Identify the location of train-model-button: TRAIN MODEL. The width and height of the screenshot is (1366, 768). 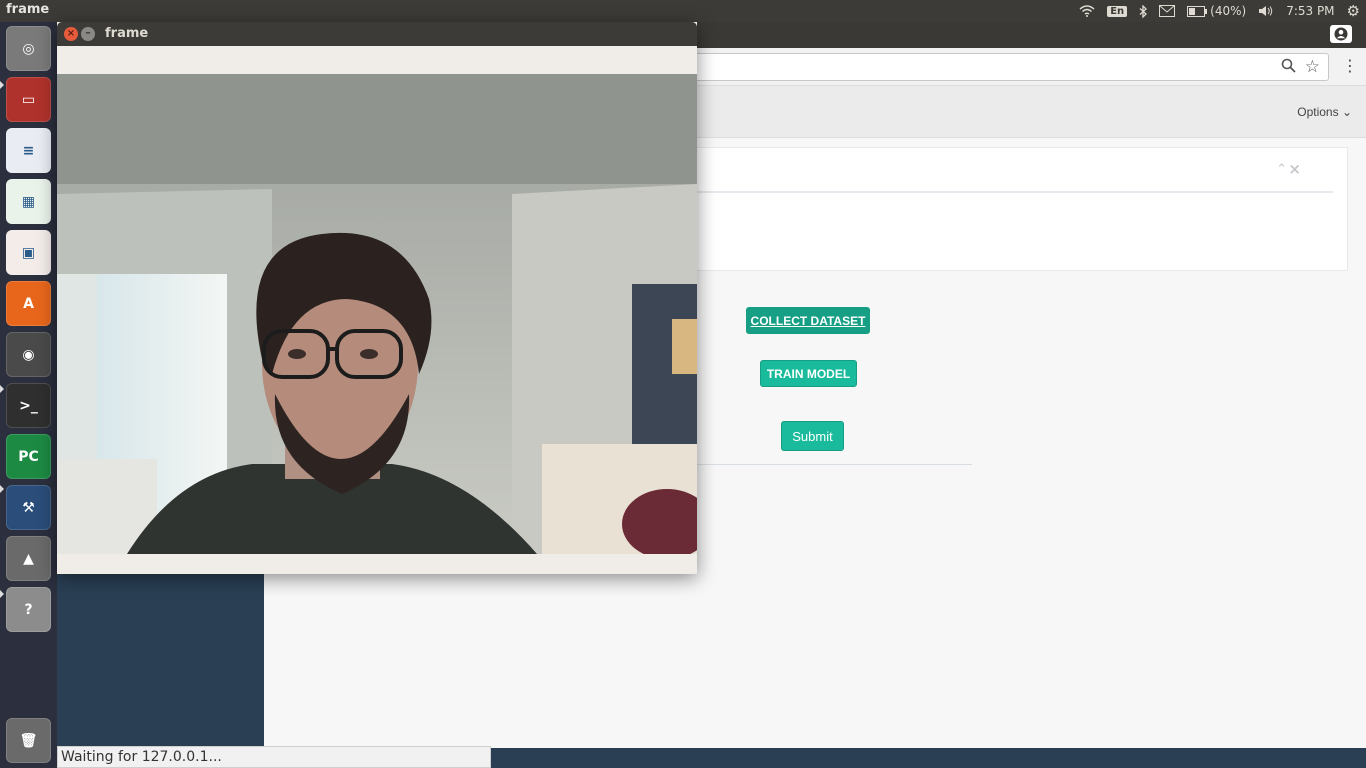
(808, 373).